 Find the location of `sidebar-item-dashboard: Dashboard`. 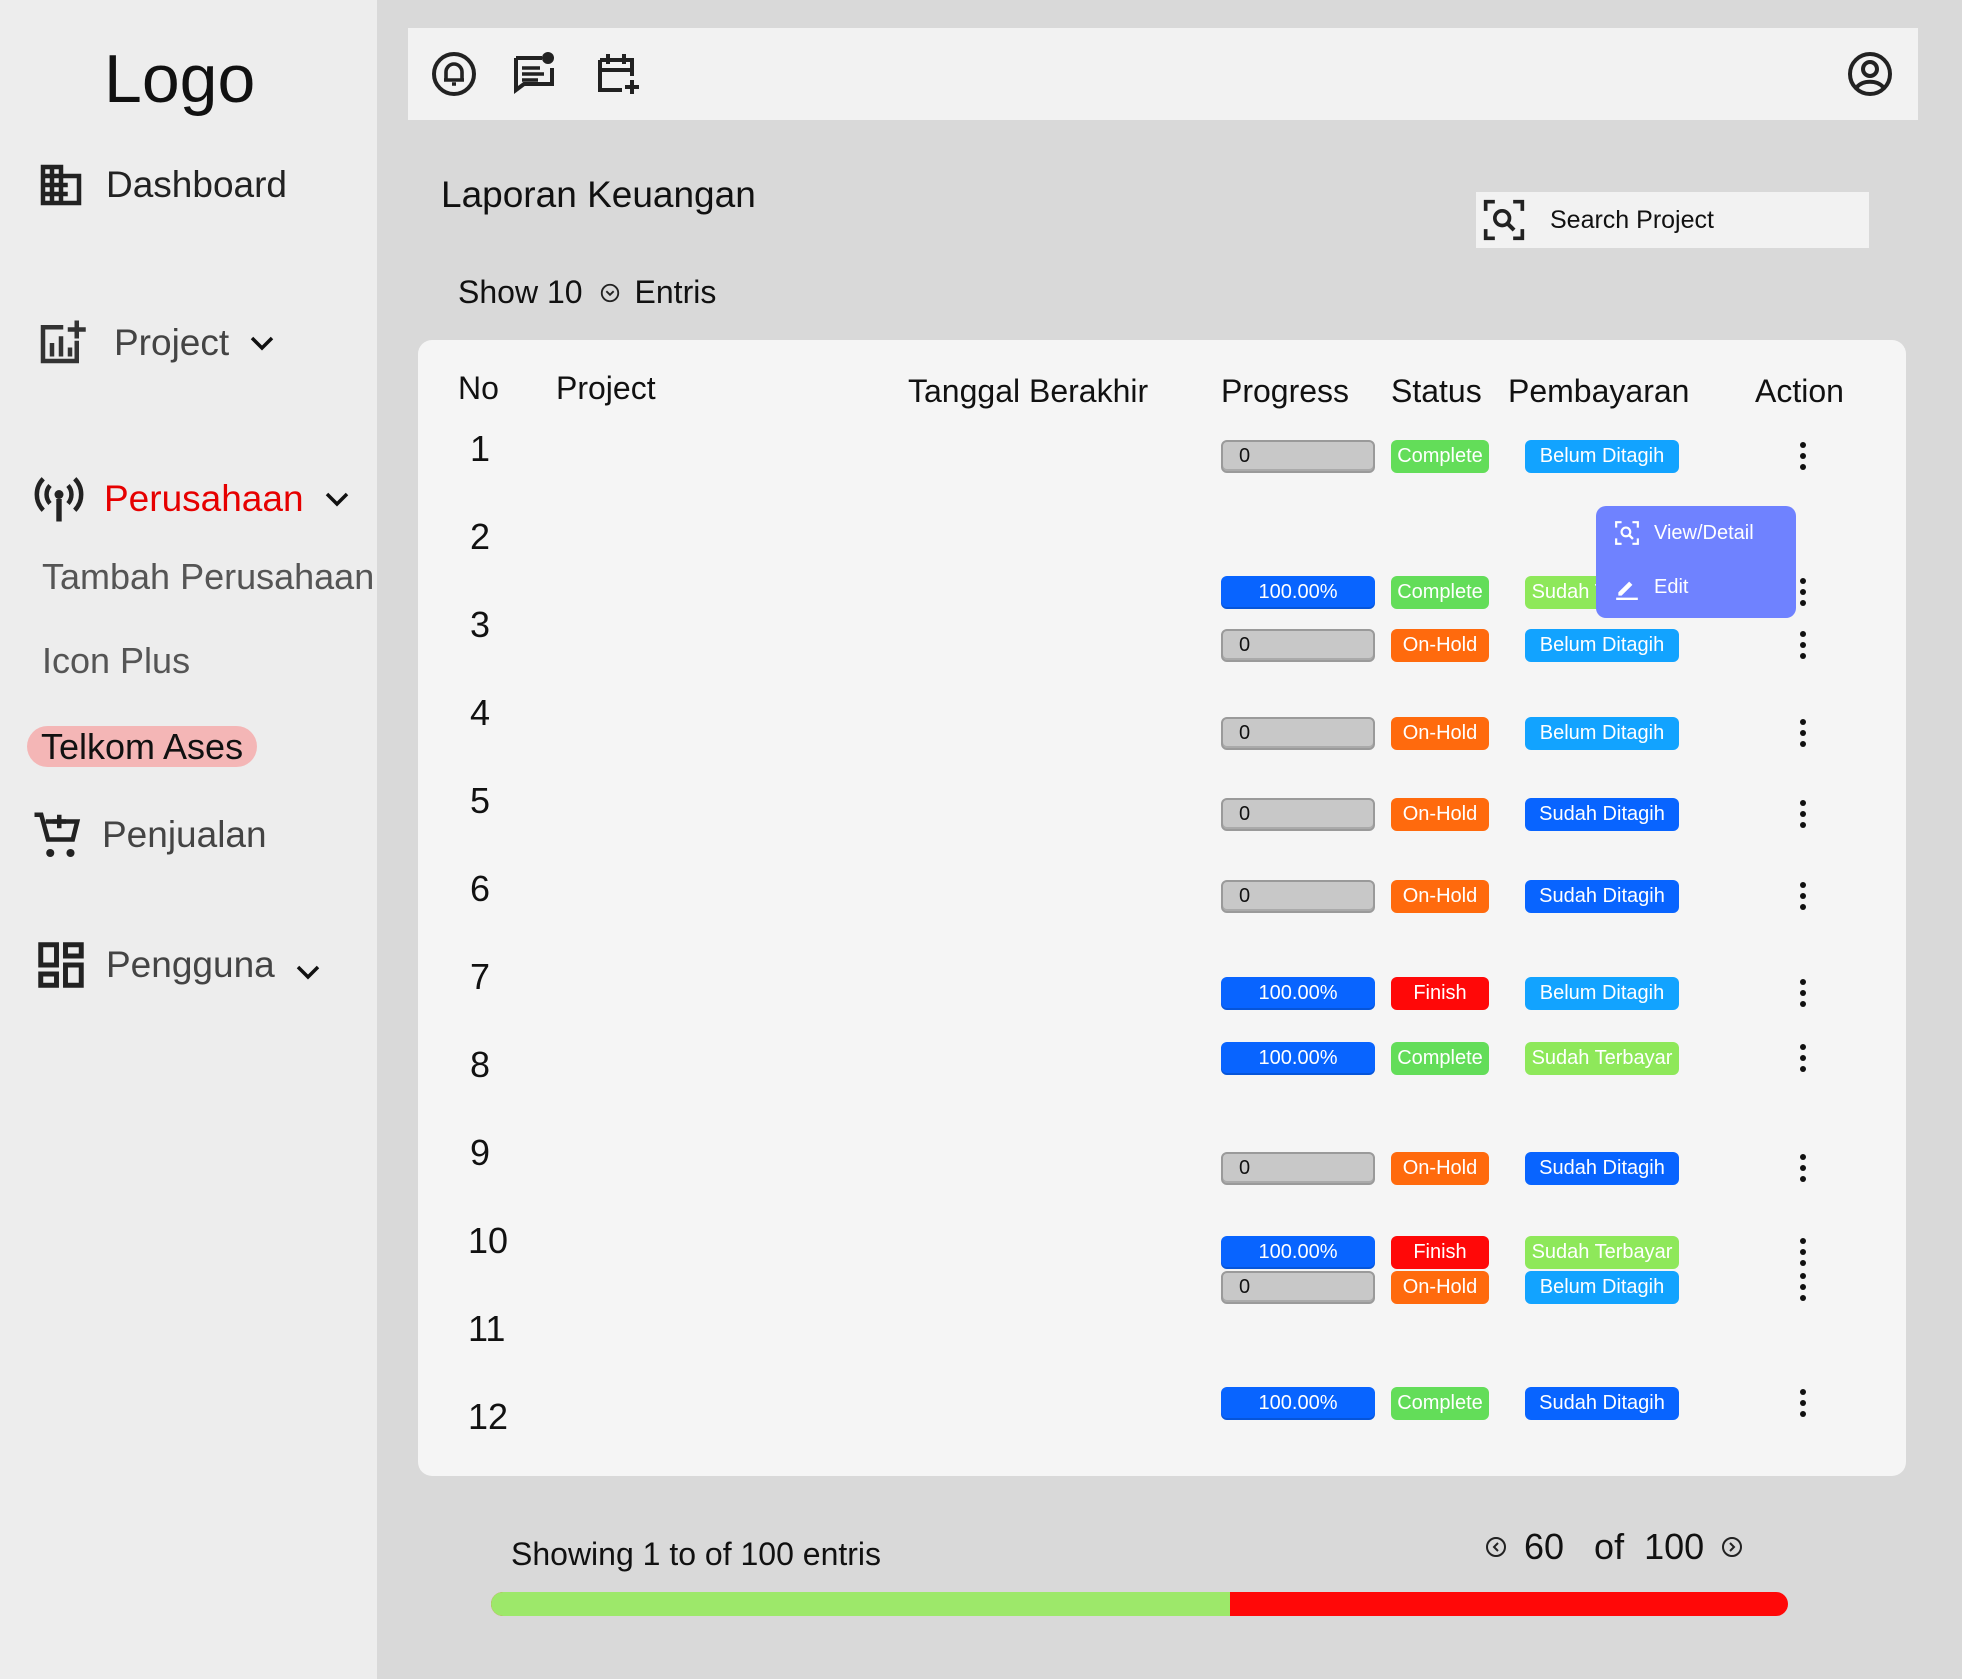

sidebar-item-dashboard: Dashboard is located at coordinates (160, 185).